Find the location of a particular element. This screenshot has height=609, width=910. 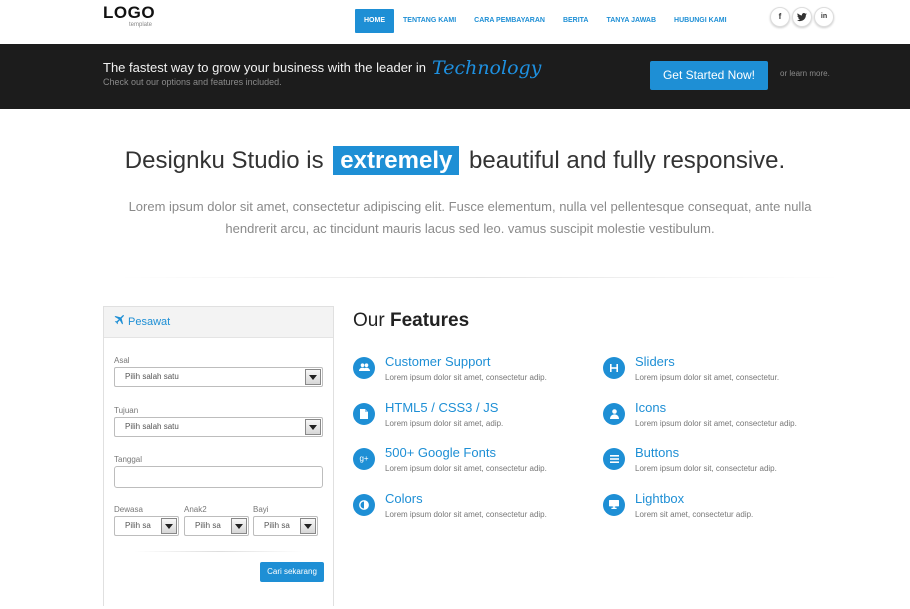

feature-desc: Lorem ipsum dolor sit, consectetur adip. is located at coordinates (706, 468).